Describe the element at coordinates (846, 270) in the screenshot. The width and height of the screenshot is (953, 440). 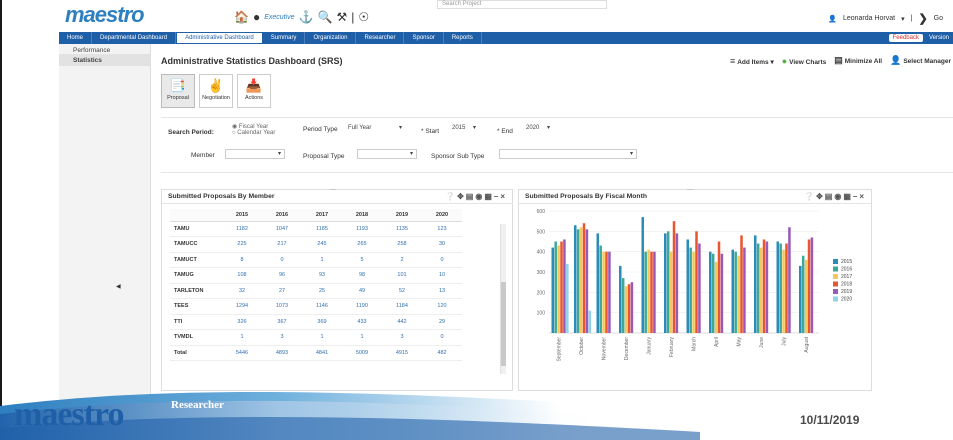
I see `legend-label: 2016` at that location.